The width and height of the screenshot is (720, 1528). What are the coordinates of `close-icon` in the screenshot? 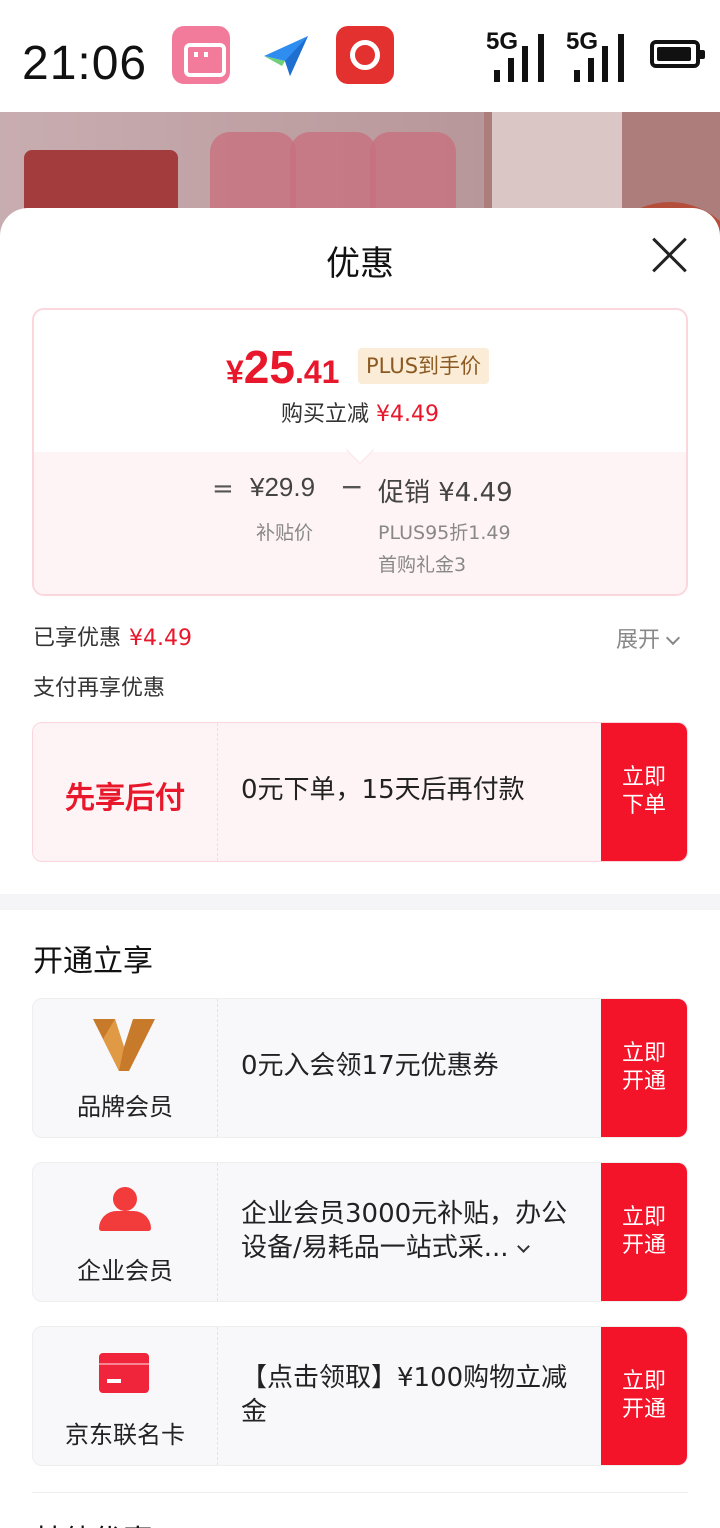 It's located at (670, 256).